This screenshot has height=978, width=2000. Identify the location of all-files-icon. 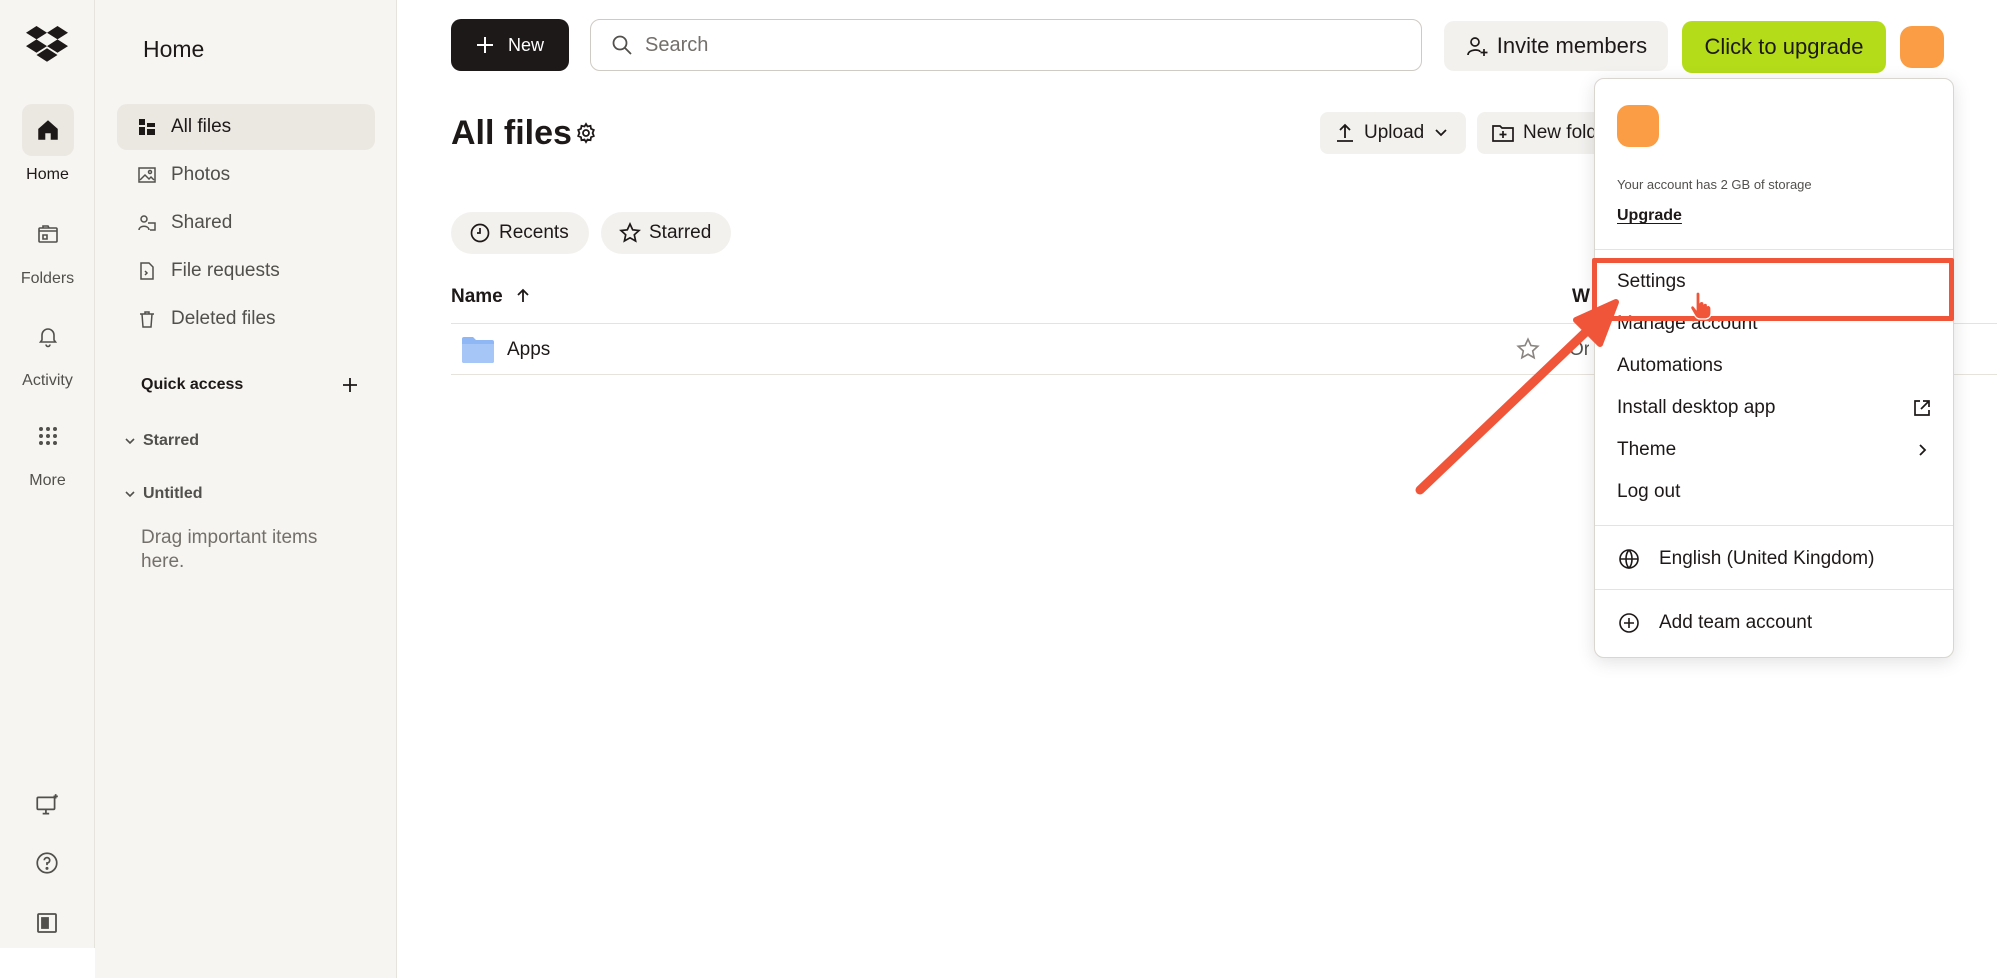
(147, 127).